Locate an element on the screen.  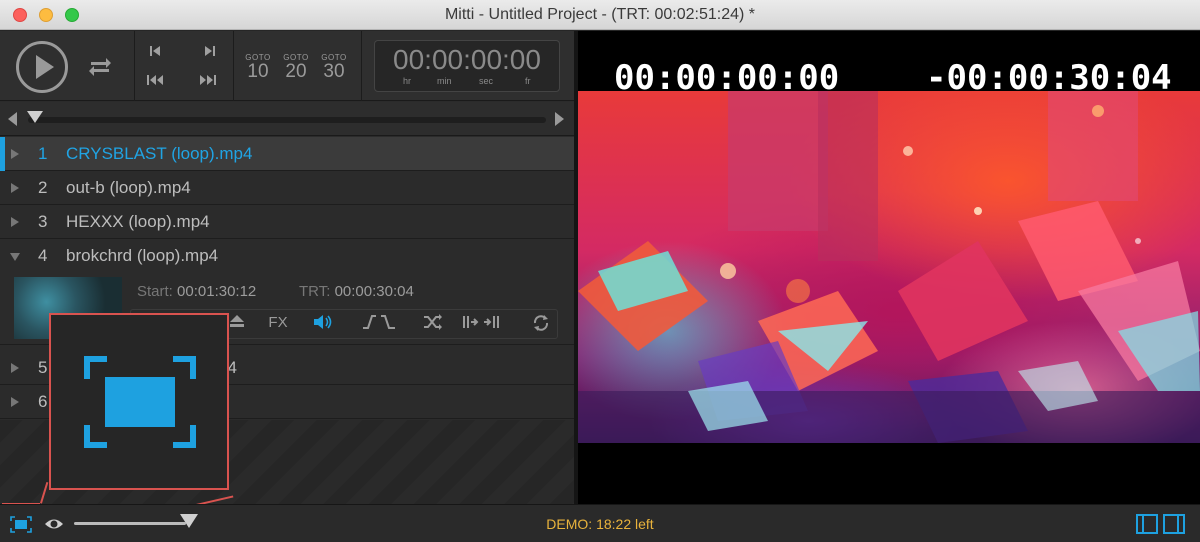
collapse-arrow-icon is located at coordinates (15, 257).